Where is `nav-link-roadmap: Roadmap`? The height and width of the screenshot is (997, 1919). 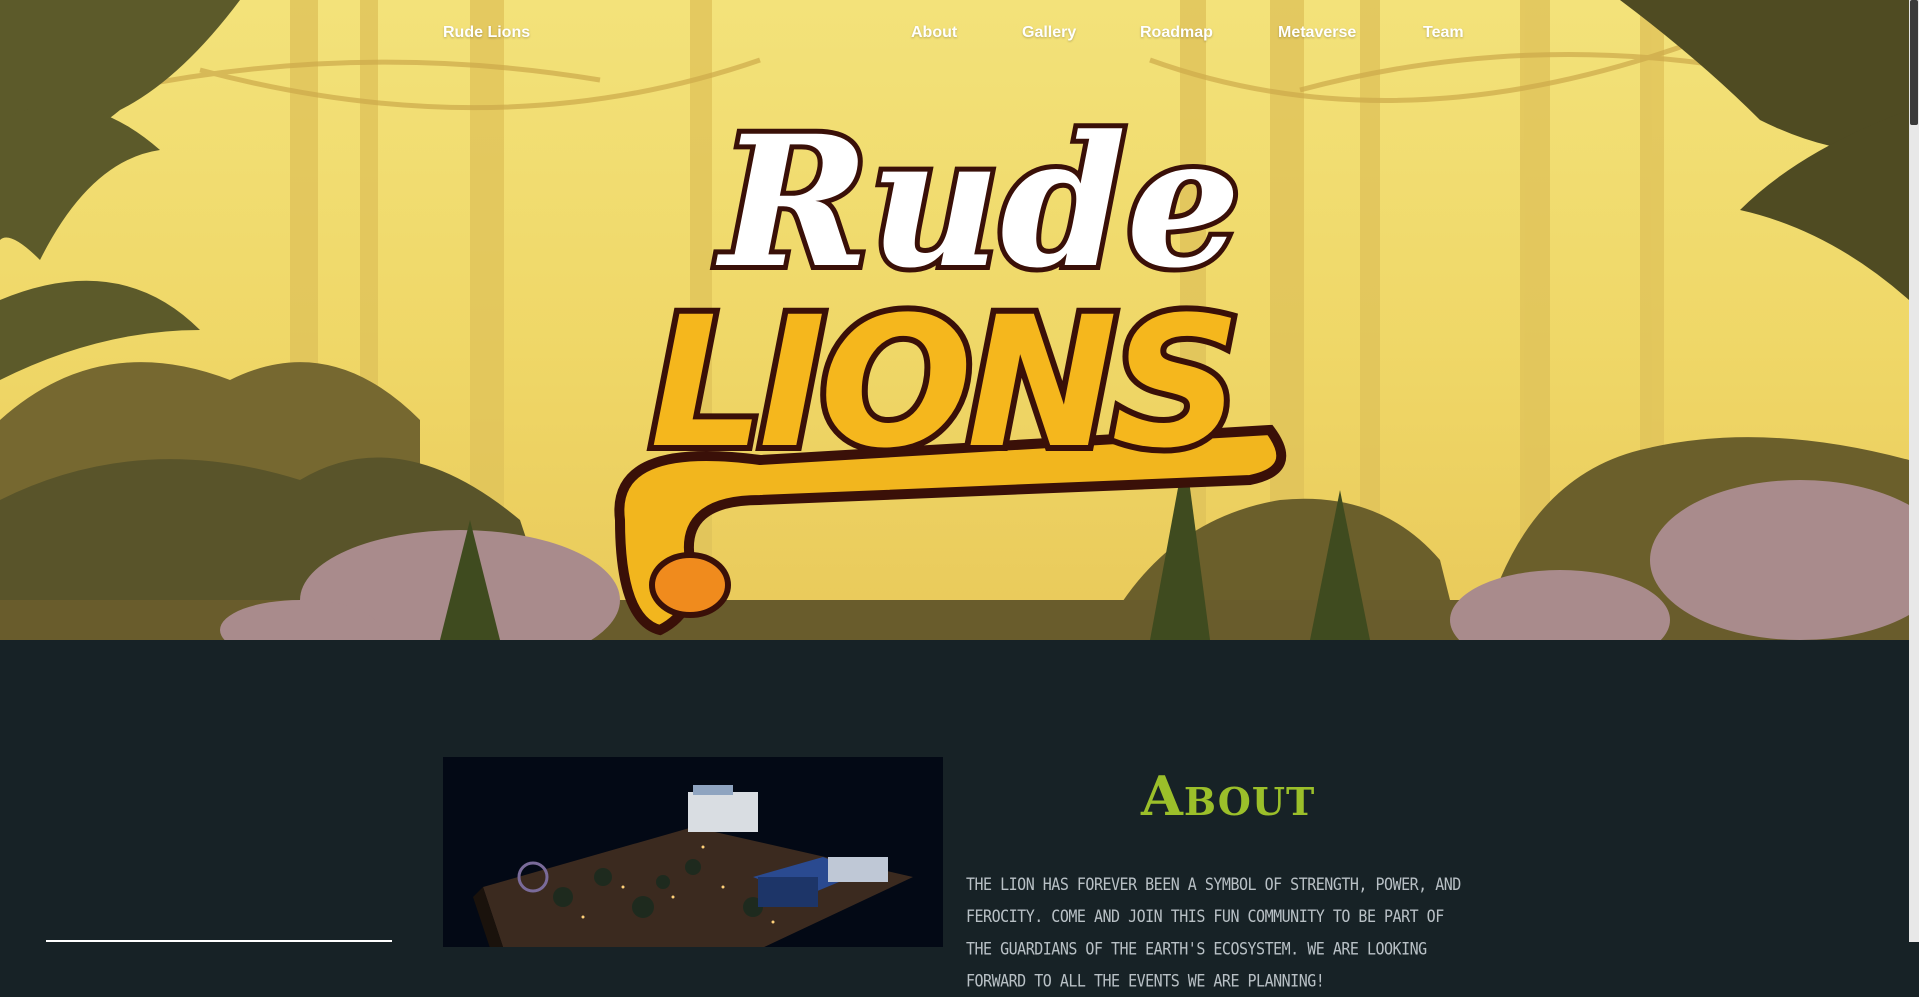
nav-link-roadmap: Roadmap is located at coordinates (1176, 33).